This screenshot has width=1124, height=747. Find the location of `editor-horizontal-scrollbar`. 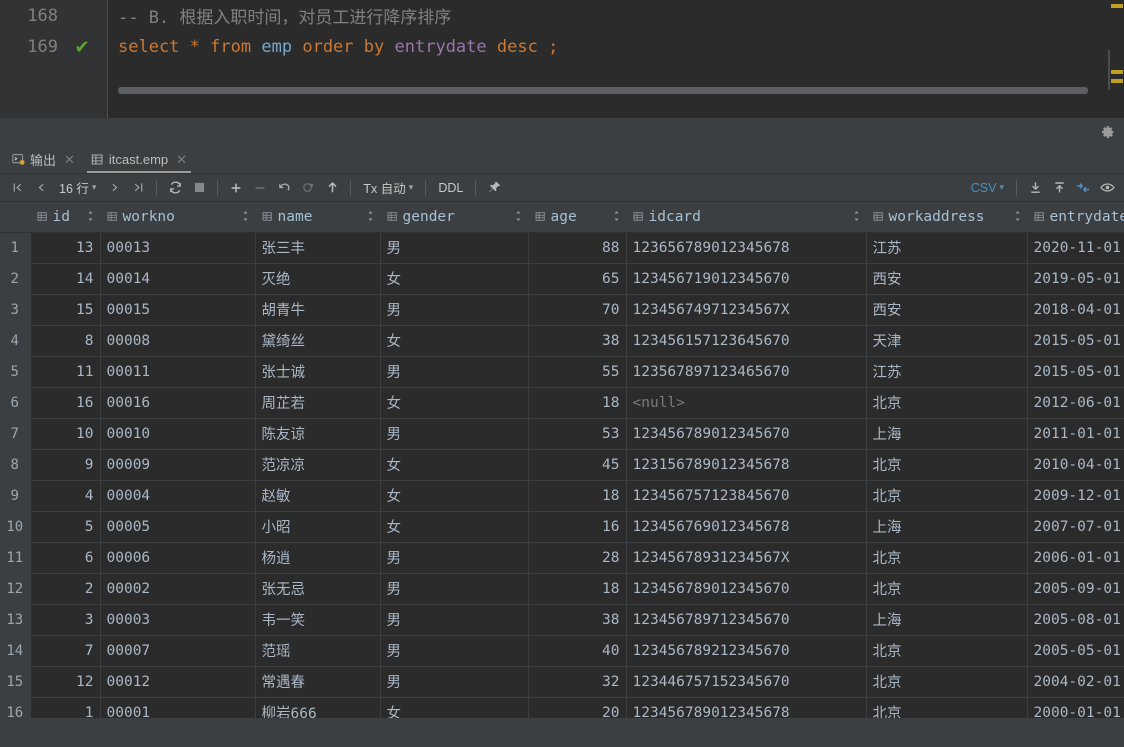

editor-horizontal-scrollbar is located at coordinates (603, 90).